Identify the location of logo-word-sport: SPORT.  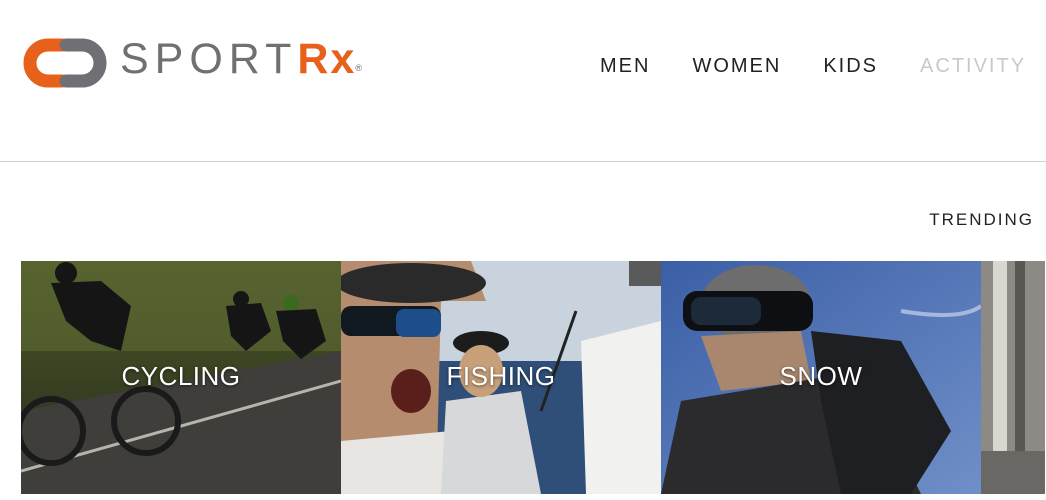
(209, 58).